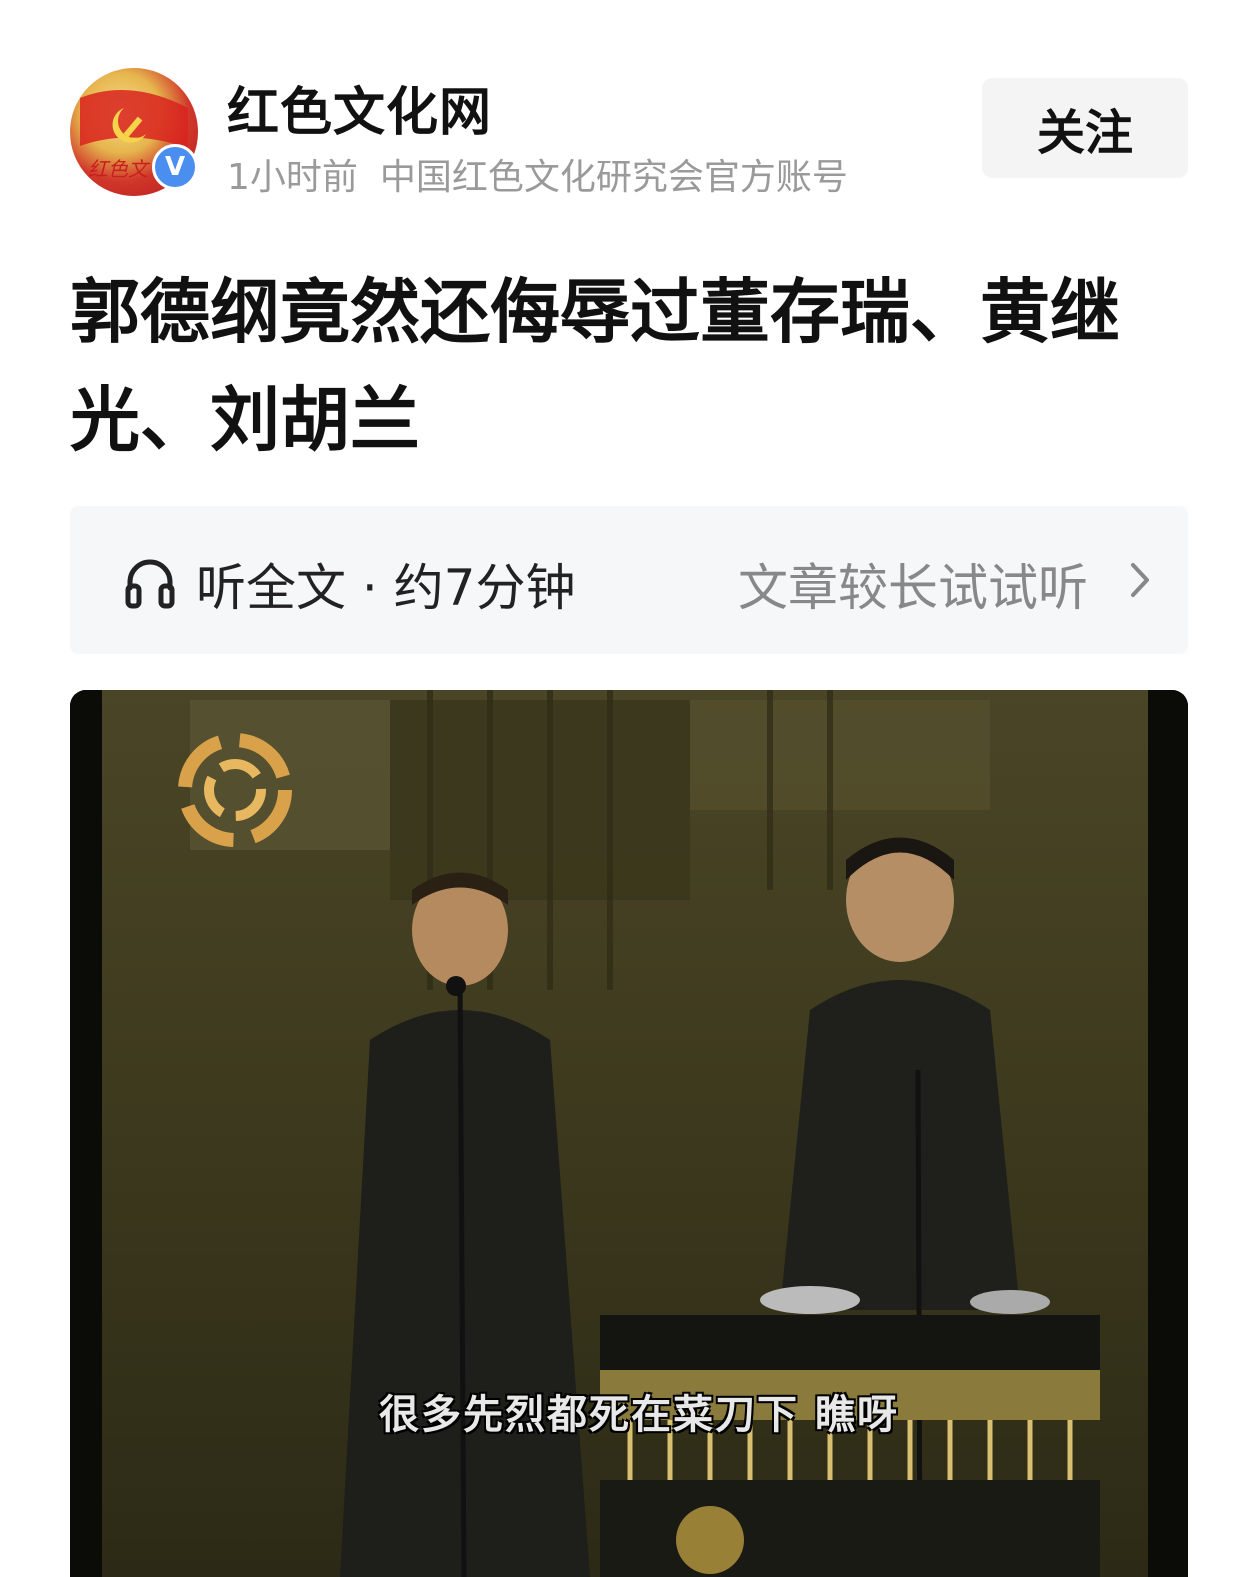 The width and height of the screenshot is (1251, 1577). I want to click on post-meta: 1小时前 中国红色文化研究会官方账号, so click(537, 174).